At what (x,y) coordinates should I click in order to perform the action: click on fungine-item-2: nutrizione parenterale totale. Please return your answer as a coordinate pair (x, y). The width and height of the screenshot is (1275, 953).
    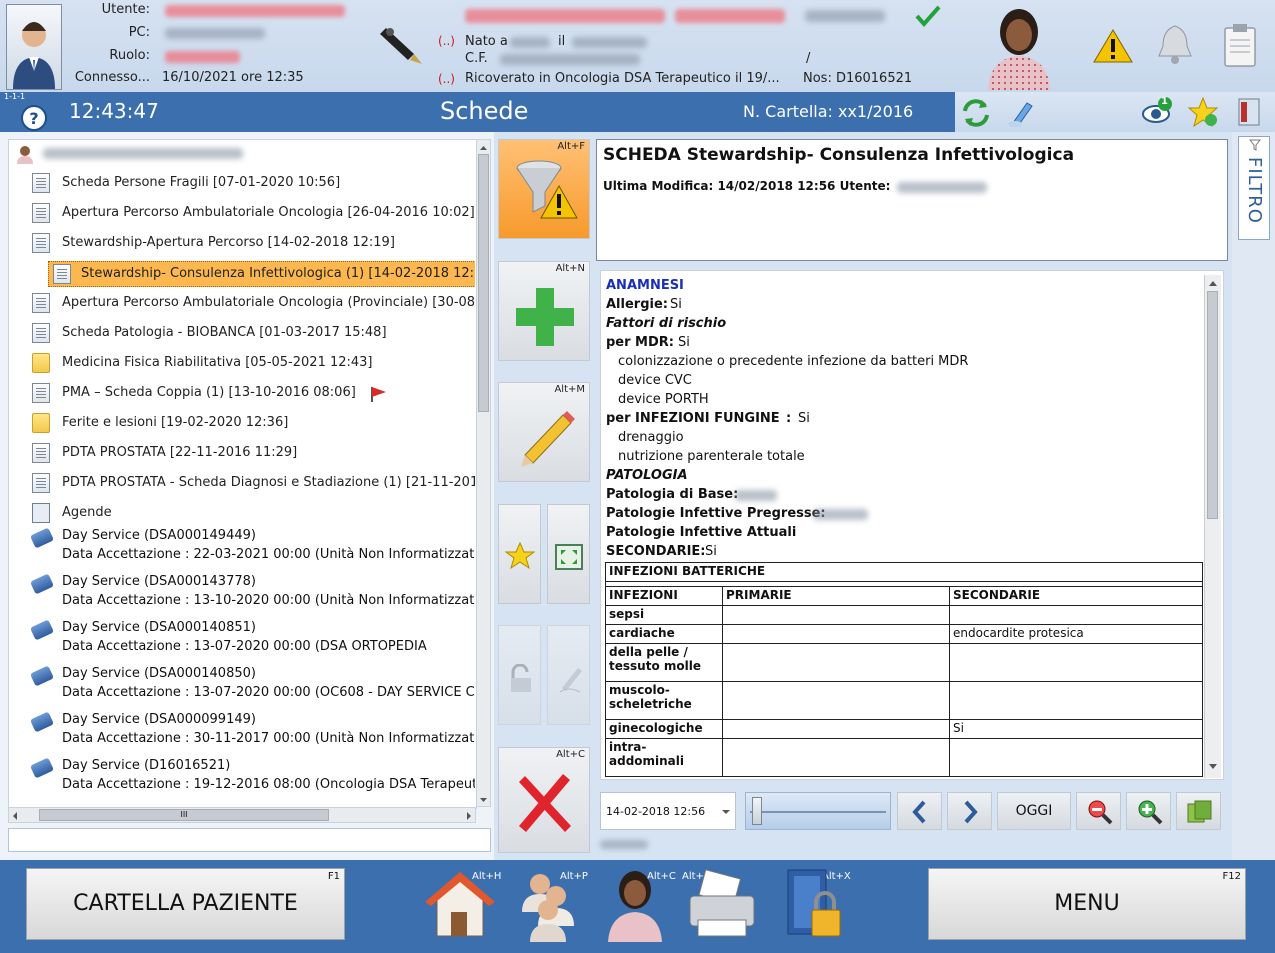
    Looking at the image, I should click on (711, 456).